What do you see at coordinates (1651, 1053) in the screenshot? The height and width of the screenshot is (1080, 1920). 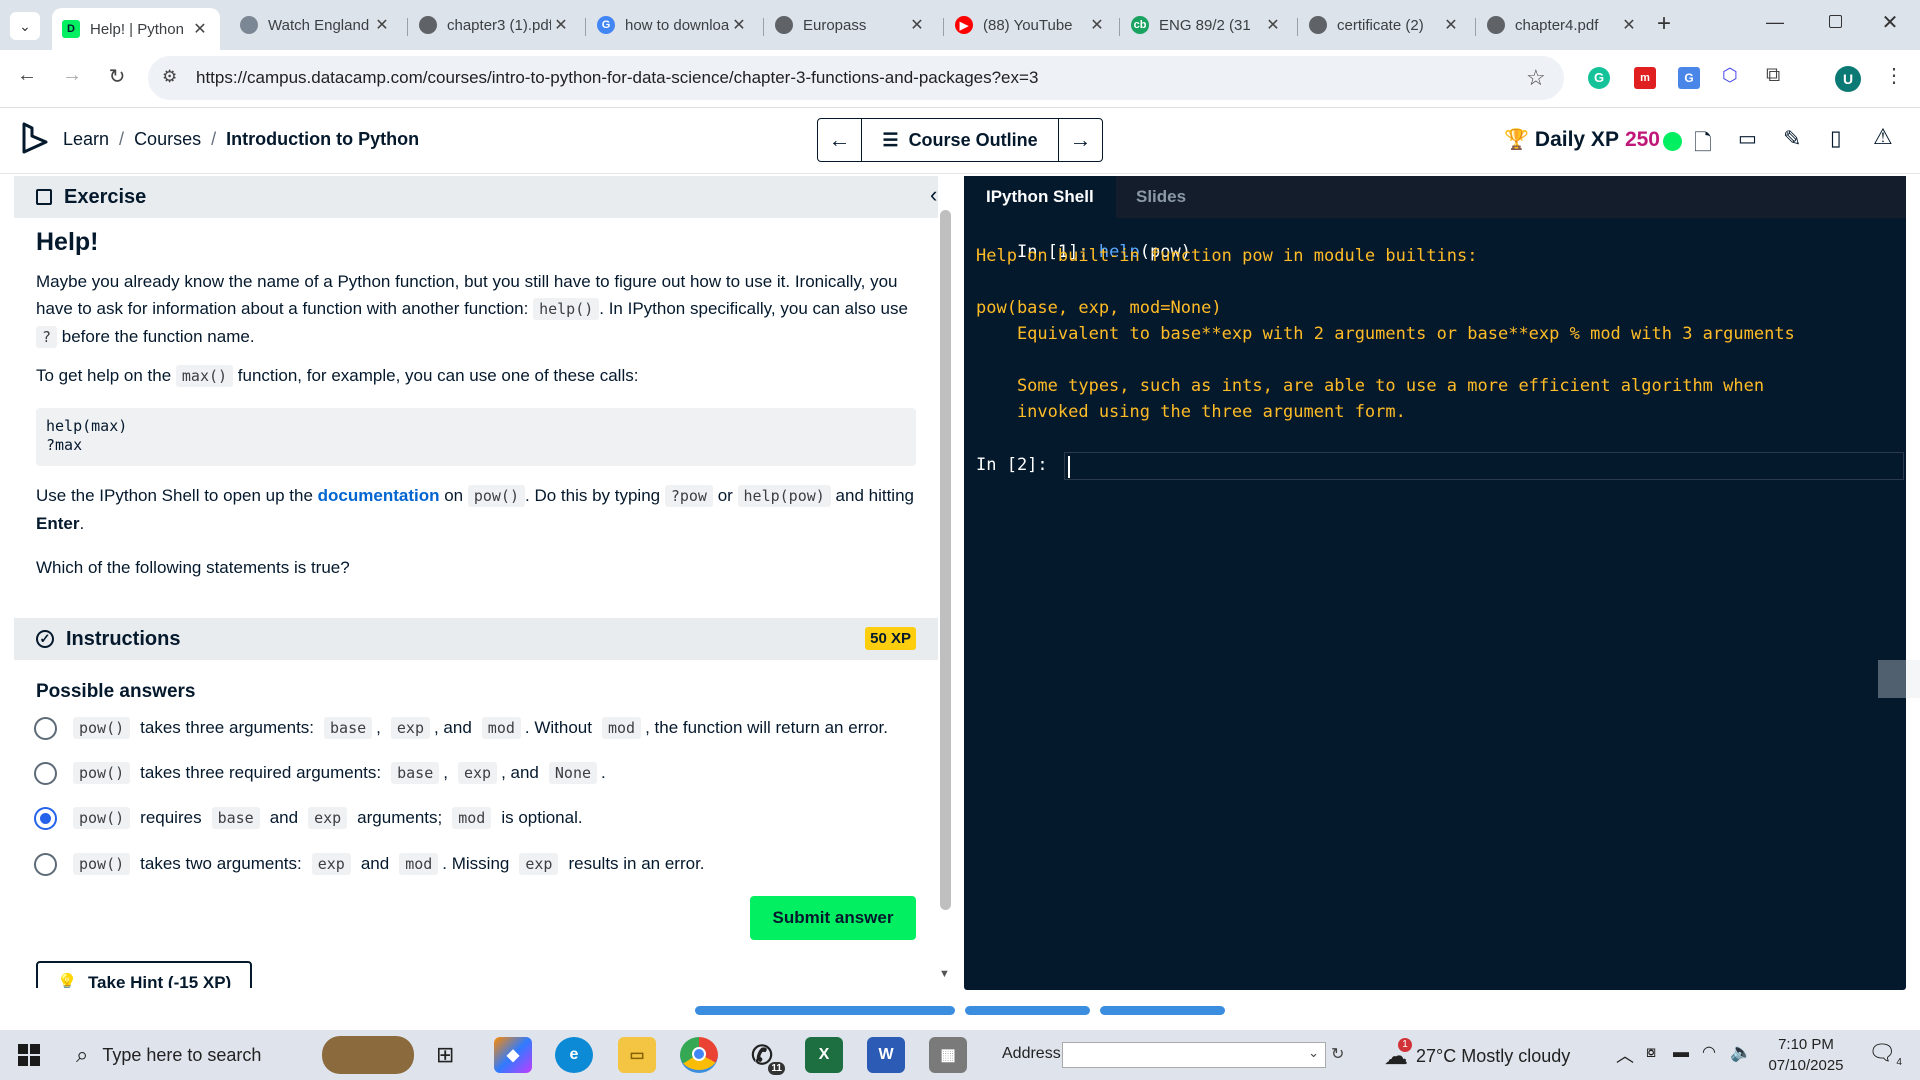 I see `meet-now-icon: ⧇` at bounding box center [1651, 1053].